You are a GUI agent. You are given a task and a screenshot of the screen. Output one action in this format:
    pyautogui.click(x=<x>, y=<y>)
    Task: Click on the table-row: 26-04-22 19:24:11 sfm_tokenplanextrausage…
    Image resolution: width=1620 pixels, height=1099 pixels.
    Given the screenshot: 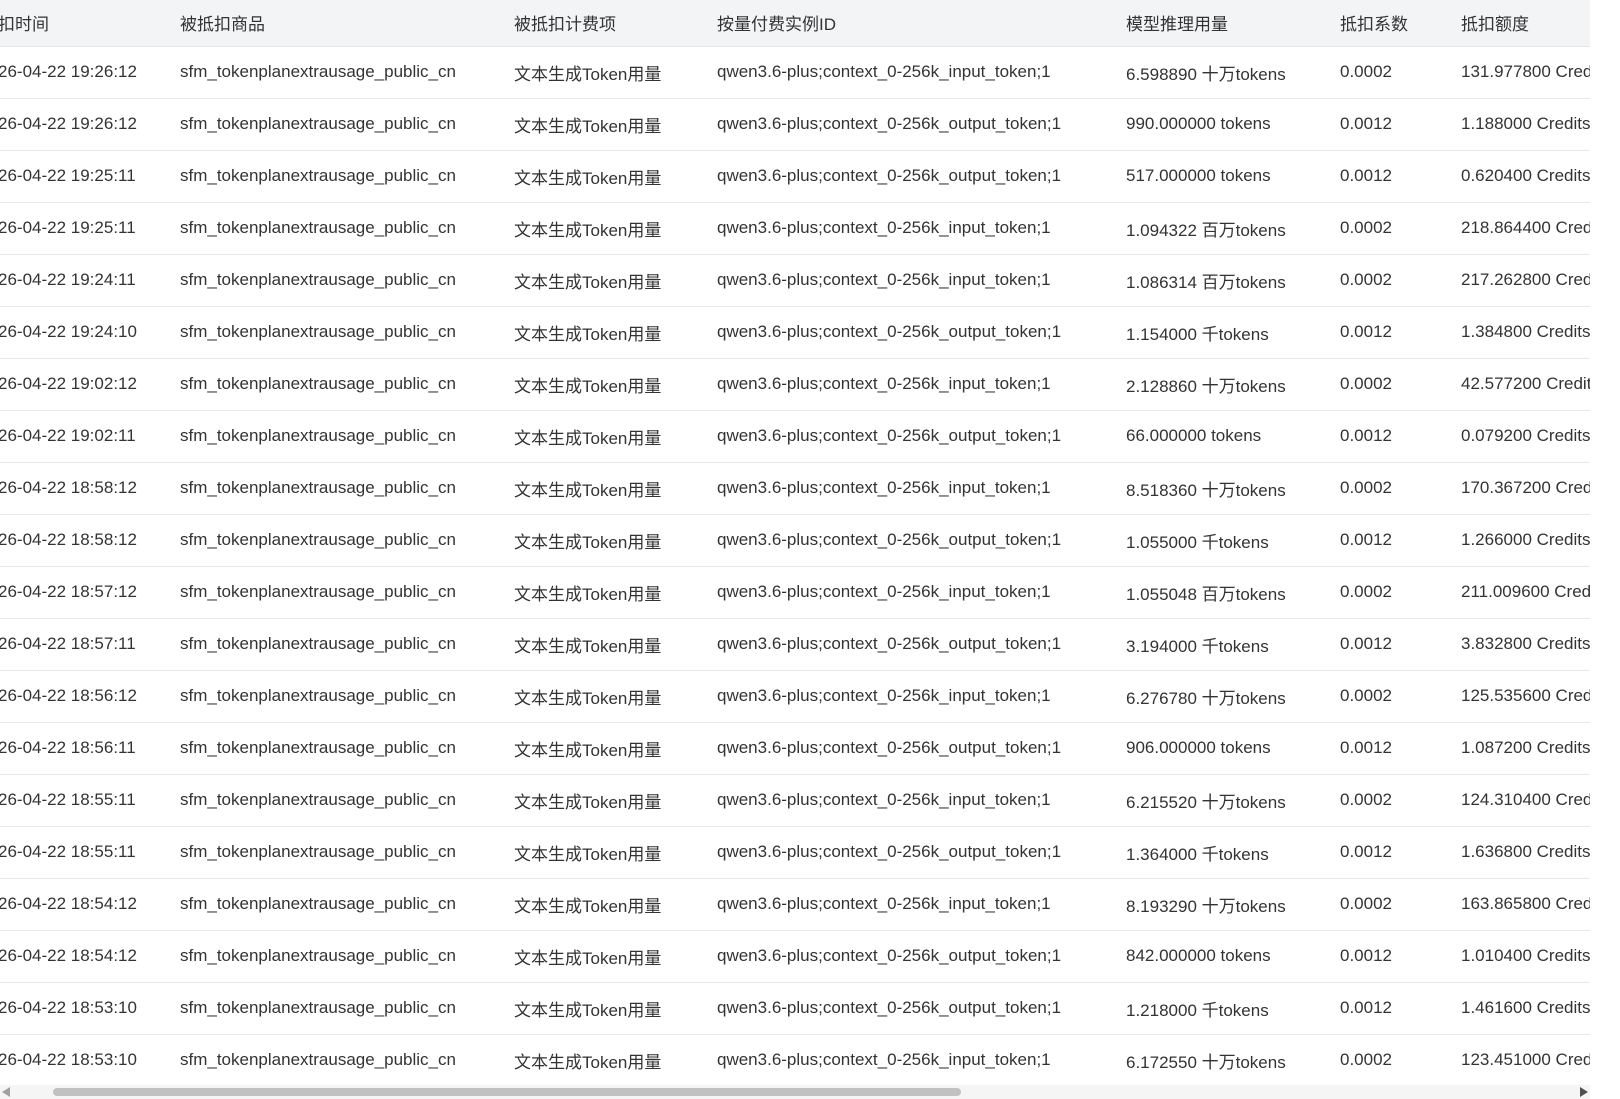 What is the action you would take?
    pyautogui.click(x=795, y=280)
    